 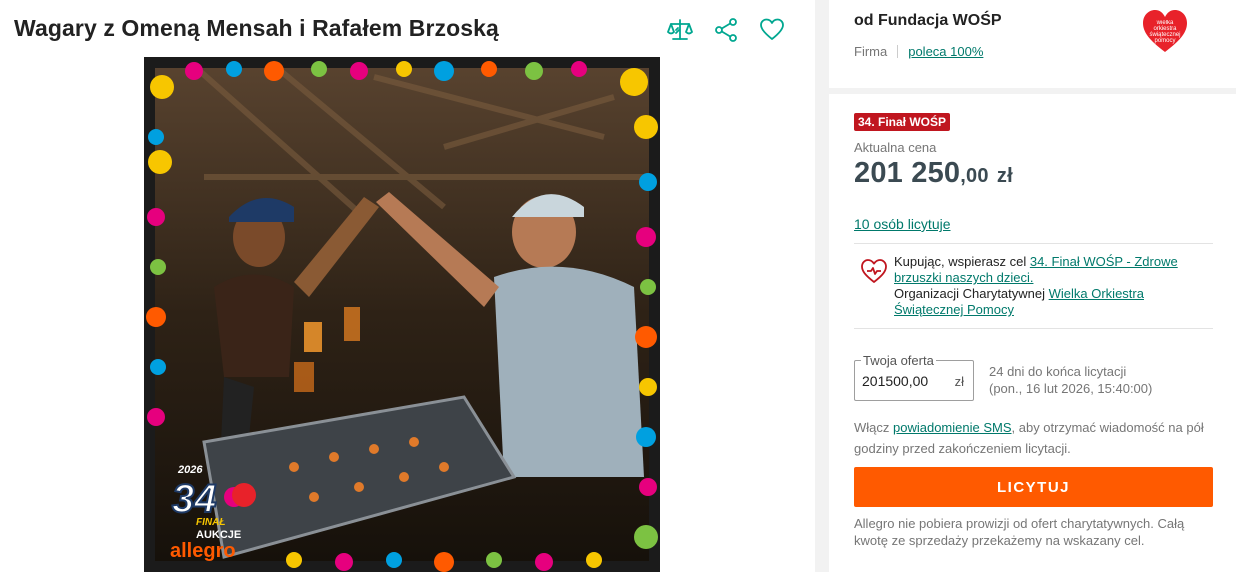 I want to click on heart-icon, so click(x=772, y=29).